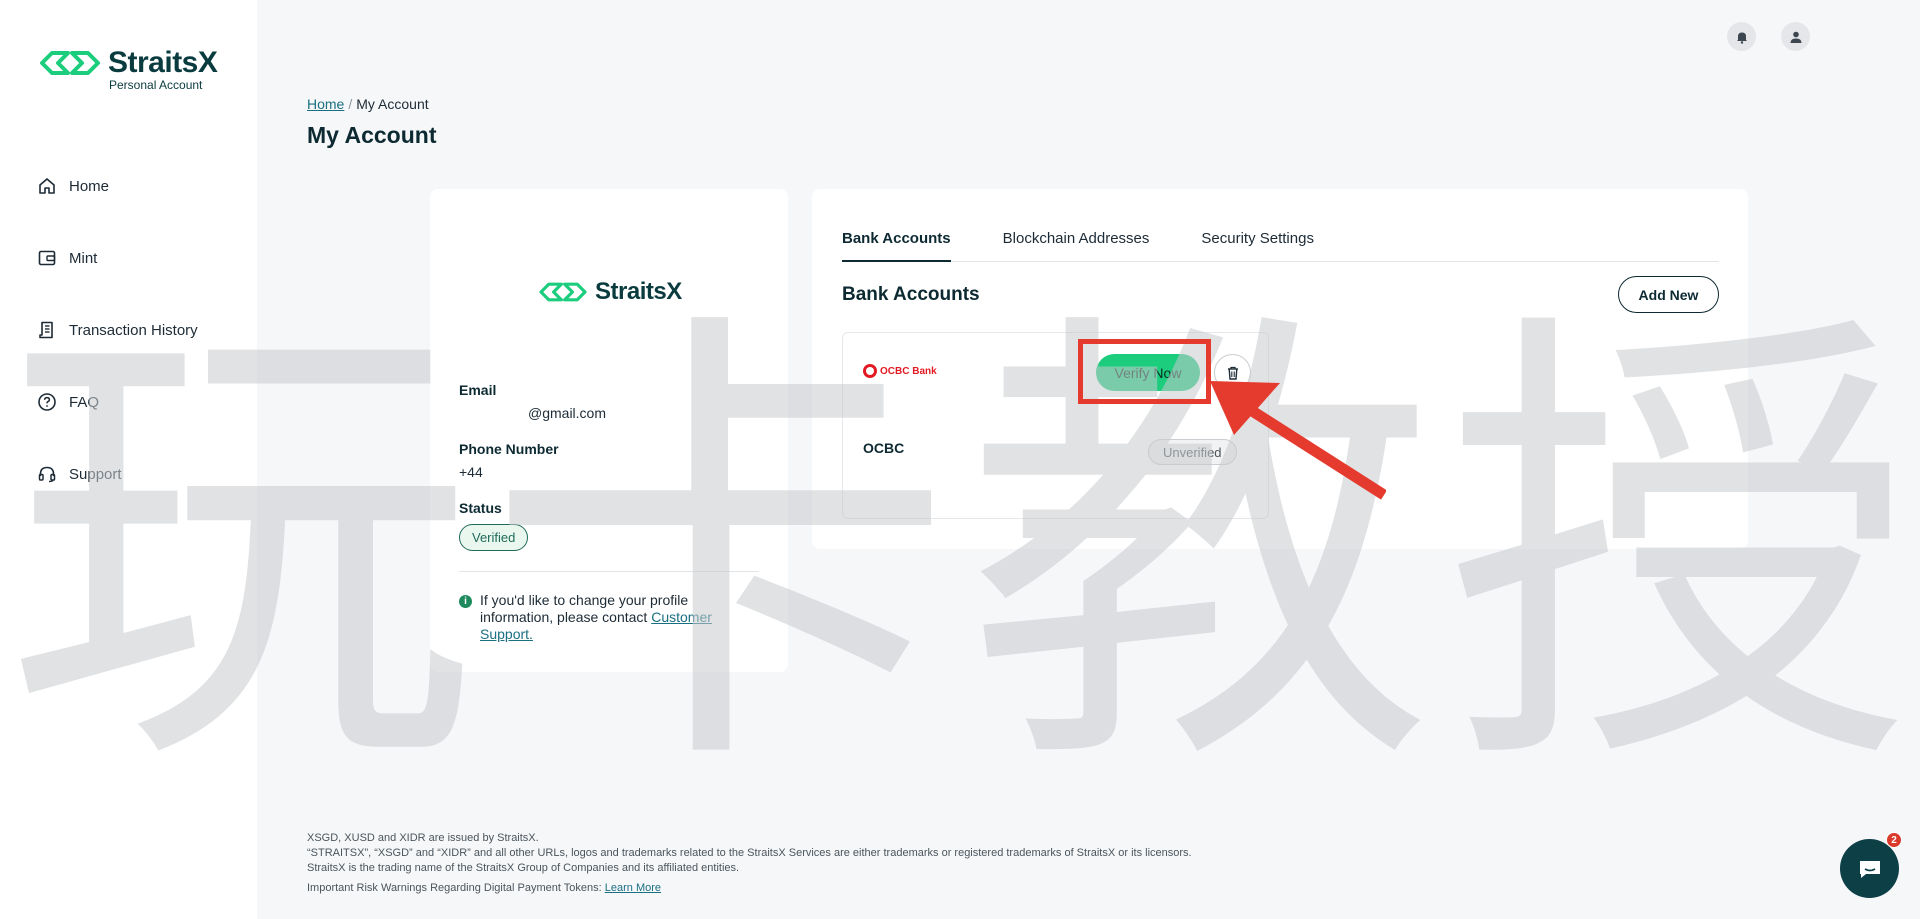 The width and height of the screenshot is (1920, 919). Describe the element at coordinates (638, 291) in the screenshot. I see `card-brand-name: StraitsX` at that location.